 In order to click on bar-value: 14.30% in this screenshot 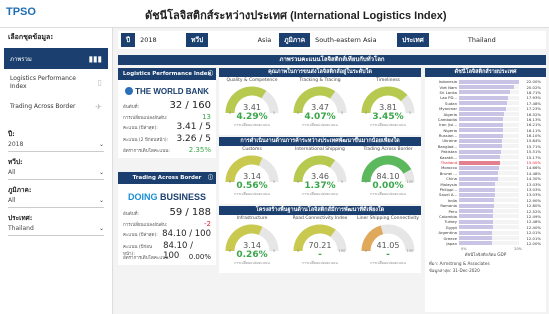, I will do `click(533, 179)`.